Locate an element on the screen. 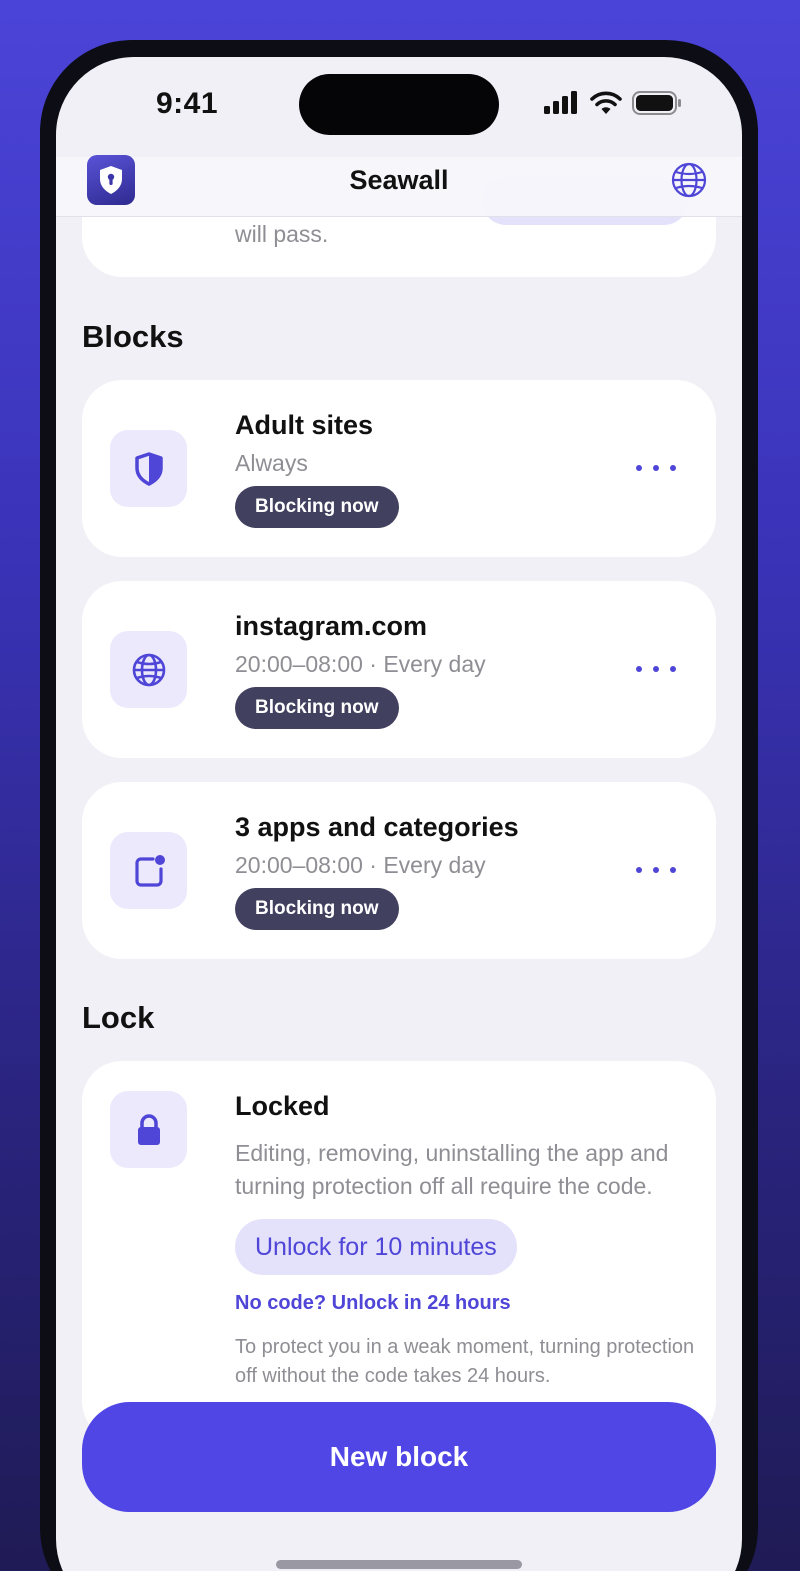 The height and width of the screenshot is (1571, 800). blocks-heading: Blocks is located at coordinates (133, 336).